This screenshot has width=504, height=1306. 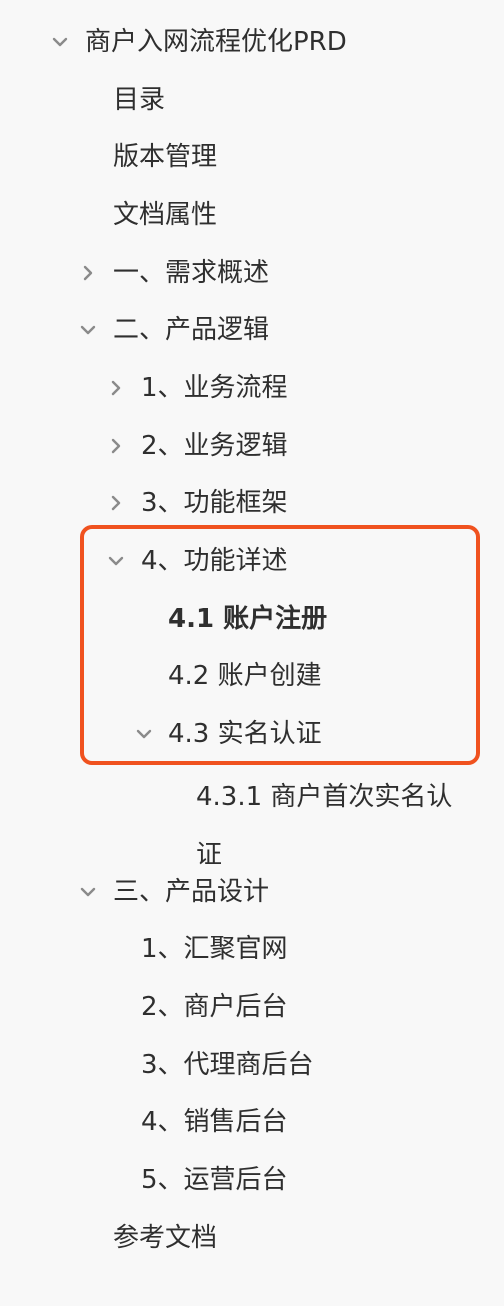 What do you see at coordinates (214, 503) in the screenshot?
I see `tree-item-label: 3、功能框架` at bounding box center [214, 503].